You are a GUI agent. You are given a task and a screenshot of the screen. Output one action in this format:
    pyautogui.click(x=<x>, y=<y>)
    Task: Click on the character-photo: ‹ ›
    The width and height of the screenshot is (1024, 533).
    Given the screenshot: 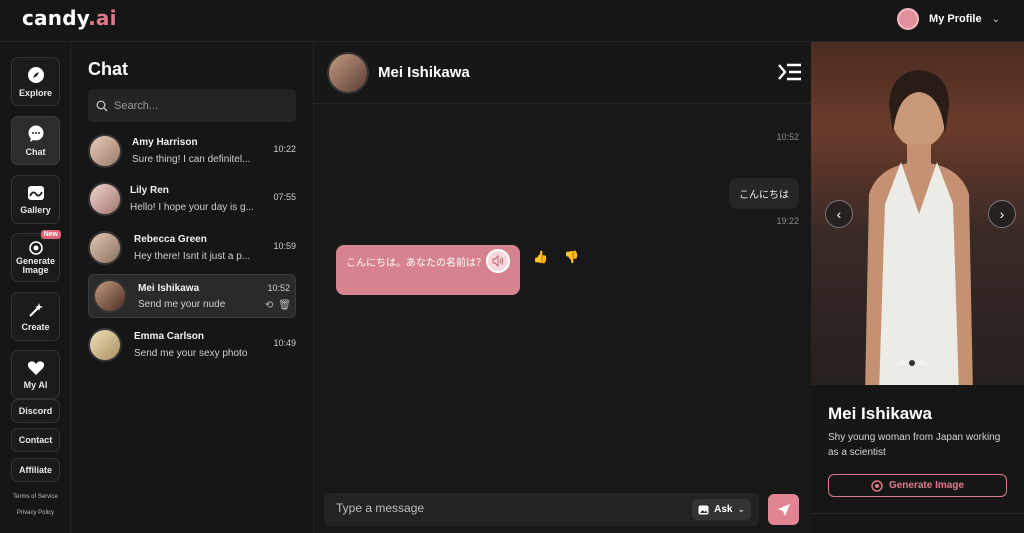 What is the action you would take?
    pyautogui.click(x=917, y=213)
    